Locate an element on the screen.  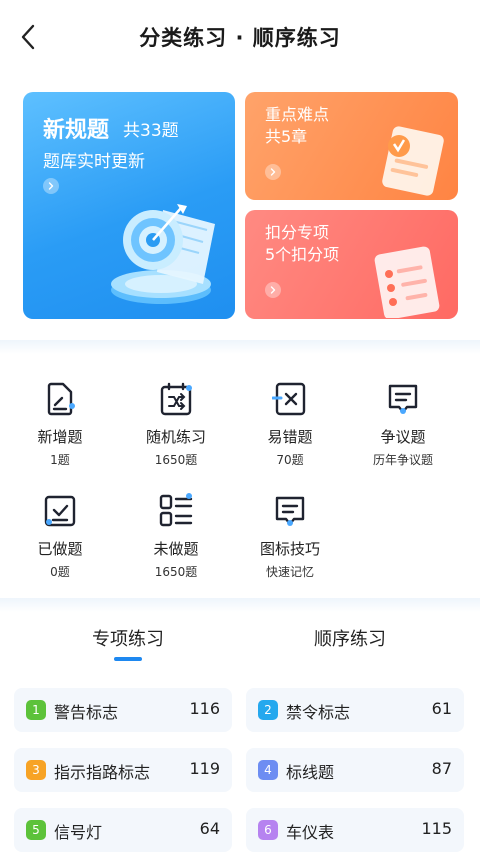
deduction-title: 扣分专项 is located at coordinates (297, 232).